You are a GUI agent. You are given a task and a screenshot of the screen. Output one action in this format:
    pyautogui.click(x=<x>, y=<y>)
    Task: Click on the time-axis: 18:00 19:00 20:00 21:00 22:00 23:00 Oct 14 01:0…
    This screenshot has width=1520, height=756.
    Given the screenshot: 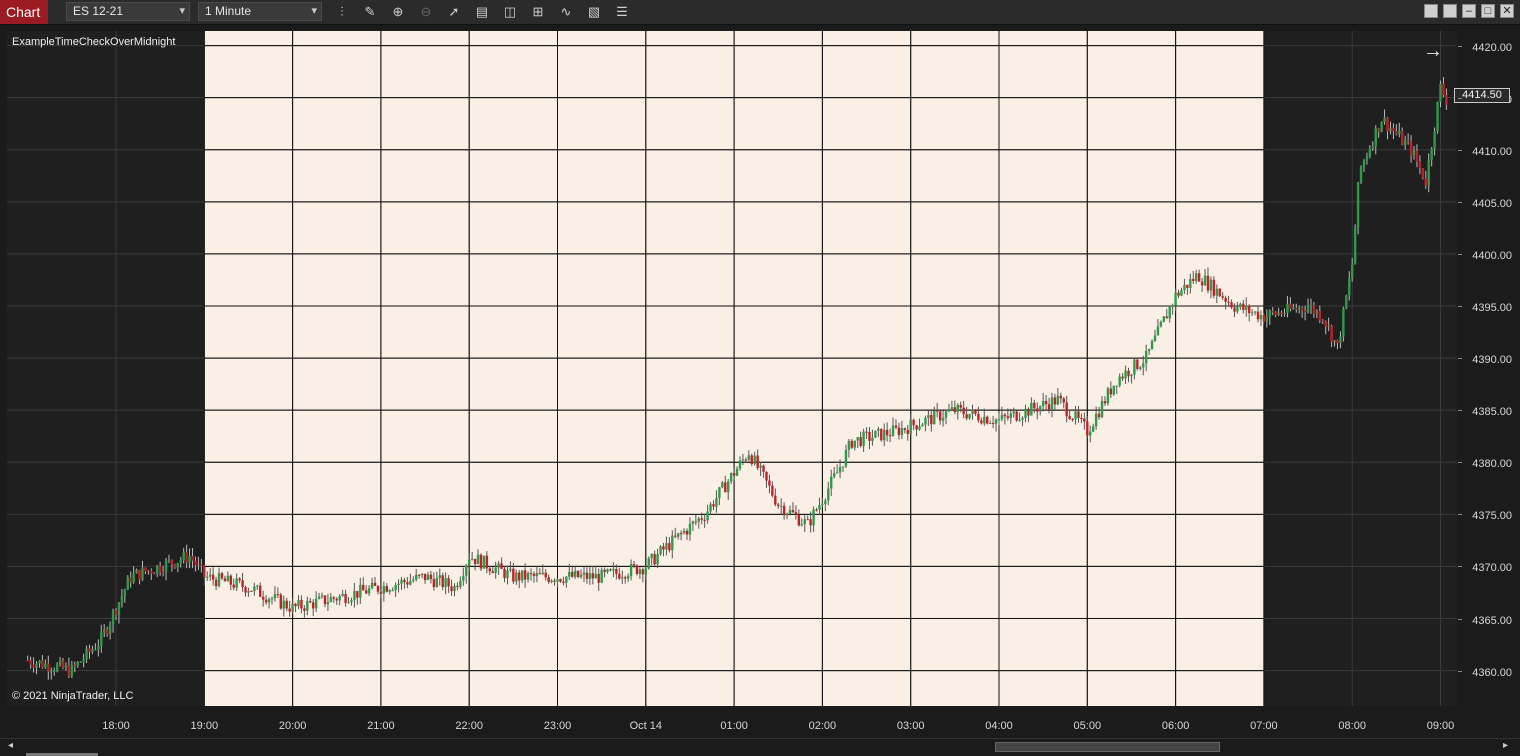 What is the action you would take?
    pyautogui.click(x=732, y=723)
    